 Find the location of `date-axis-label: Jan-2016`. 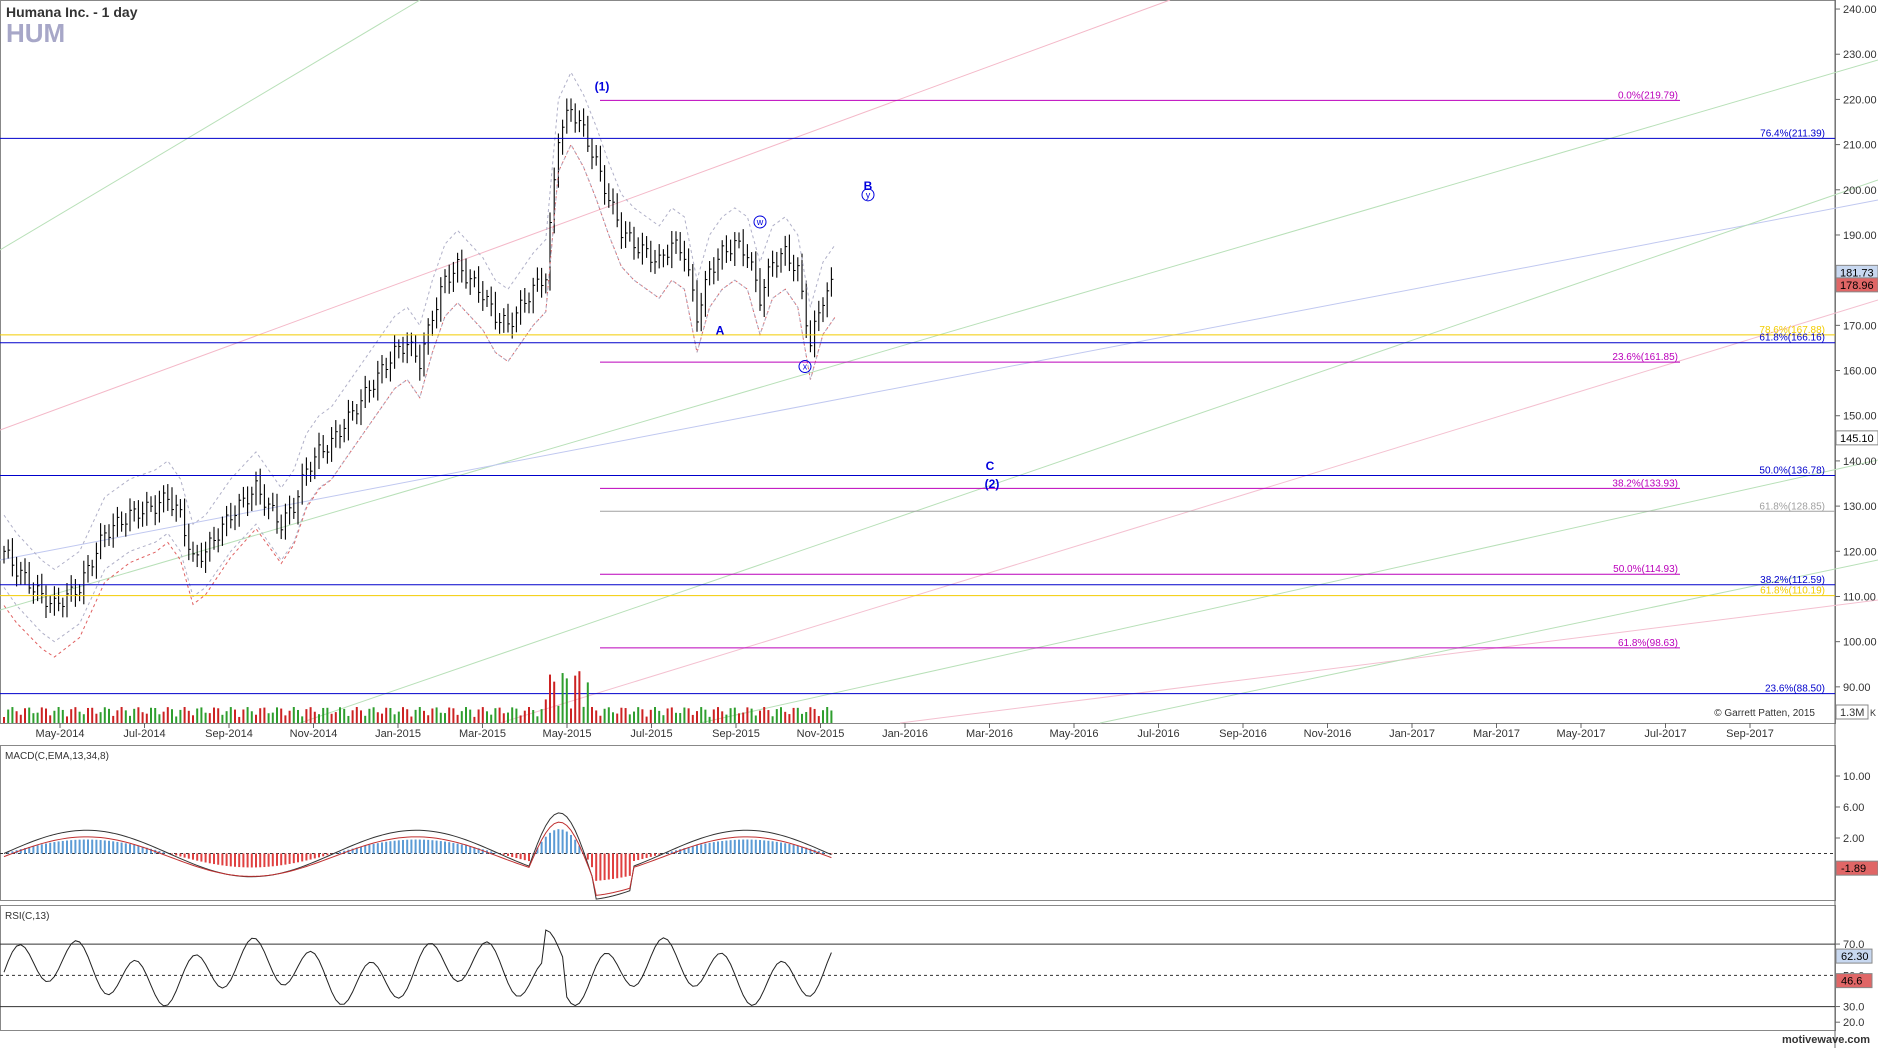

date-axis-label: Jan-2016 is located at coordinates (905, 734).